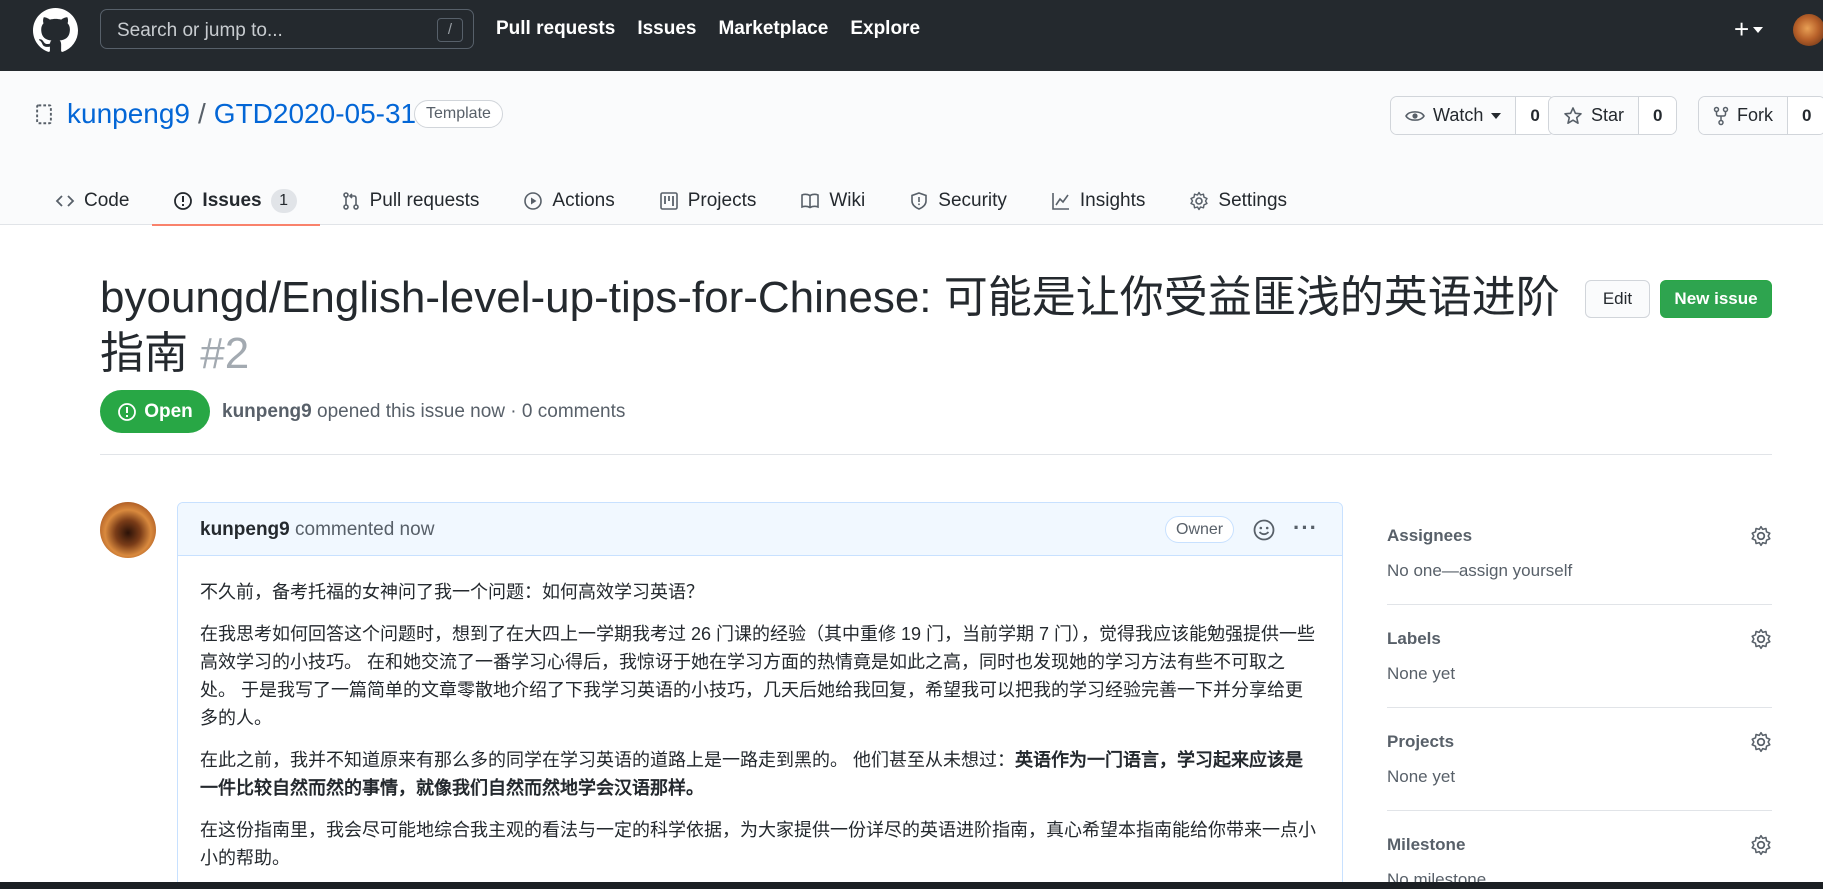  Describe the element at coordinates (267, 411) in the screenshot. I see `issue-author-link: kunpeng9` at that location.